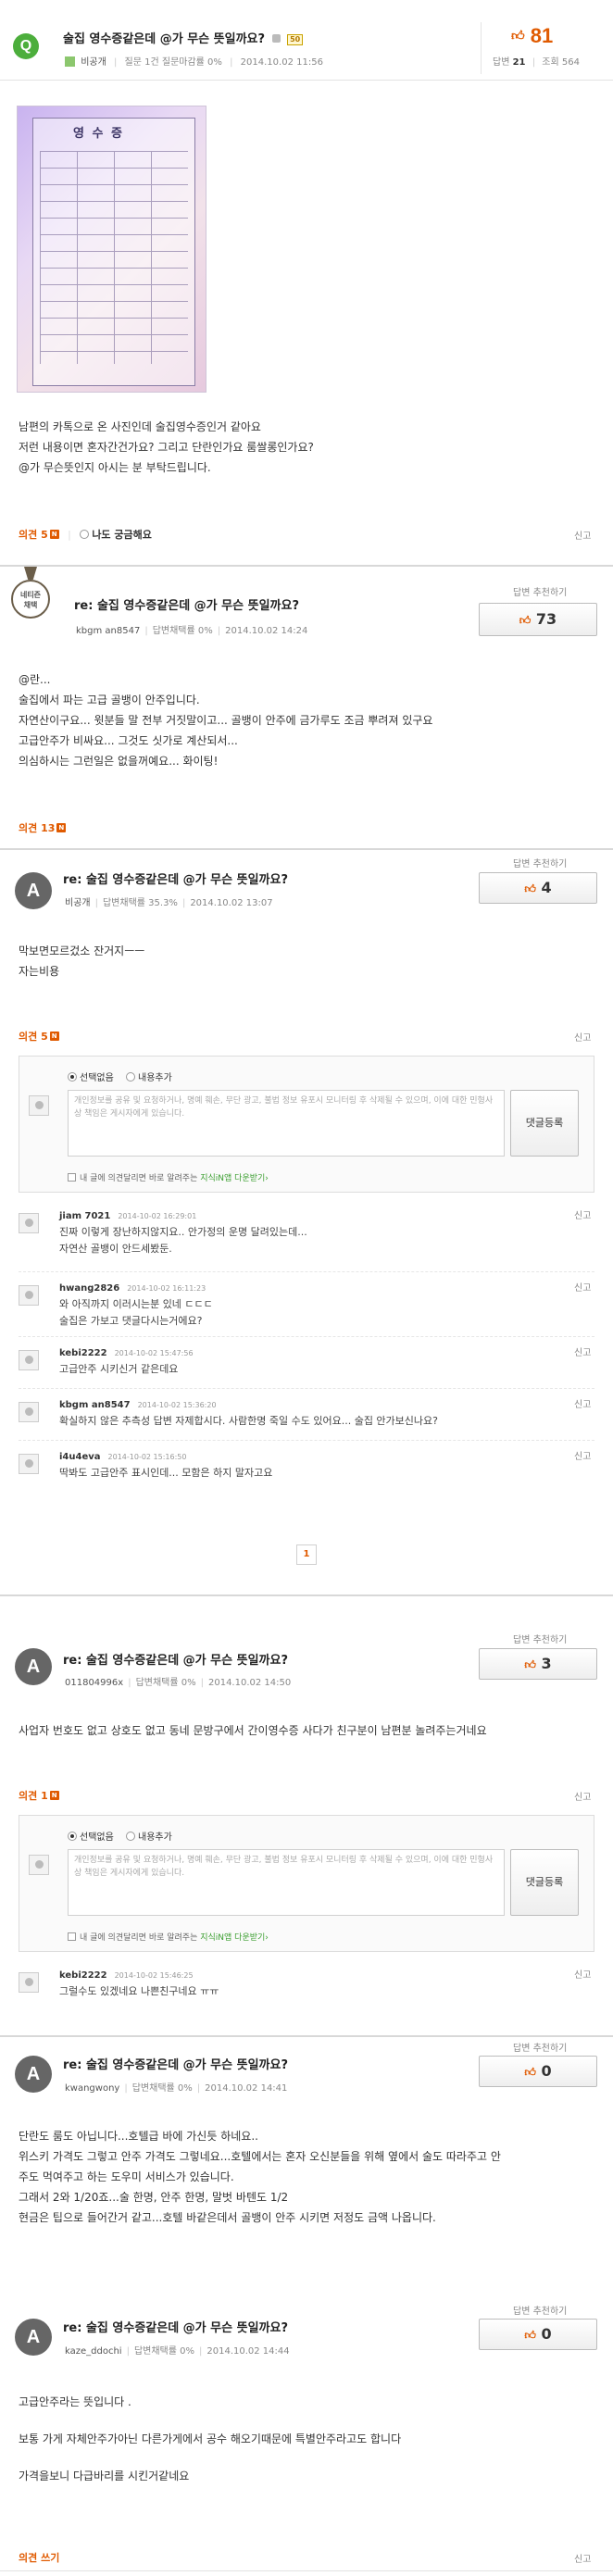 The image size is (613, 2576). Describe the element at coordinates (94, 1683) in the screenshot. I see `answer-author: 011804996x` at that location.